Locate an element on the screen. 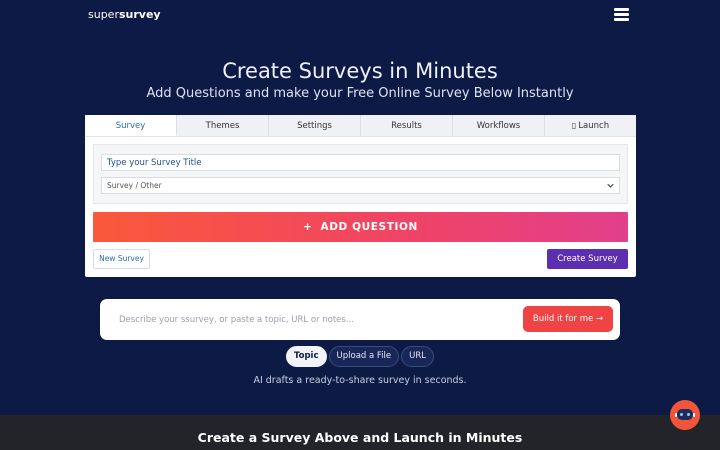 This screenshot has width=720, height=450. tab-workflows: Workflows is located at coordinates (499, 125).